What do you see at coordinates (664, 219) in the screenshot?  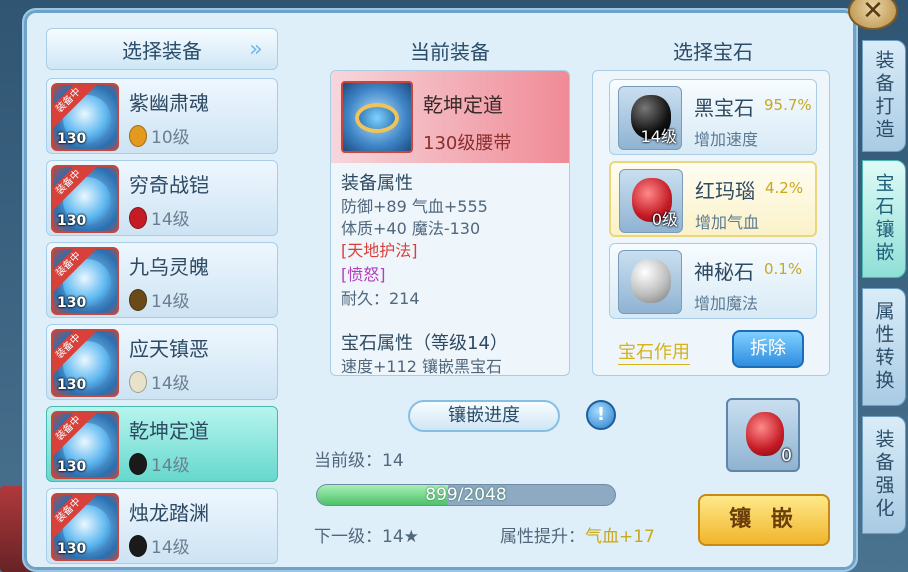 I see `gem-count: 0级` at bounding box center [664, 219].